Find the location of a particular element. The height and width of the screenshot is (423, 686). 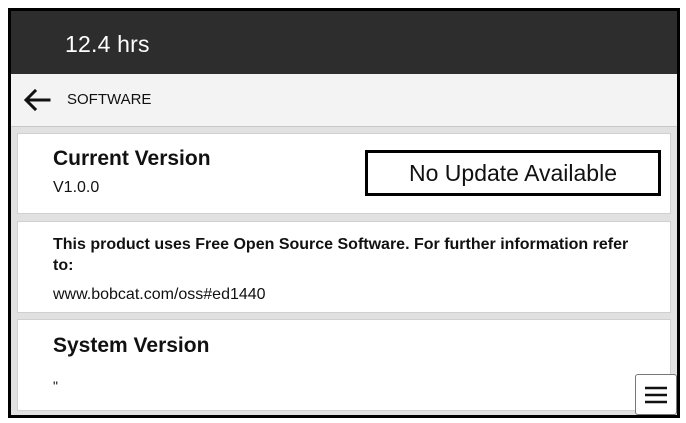

page-title: SOFTWARE is located at coordinates (109, 99).